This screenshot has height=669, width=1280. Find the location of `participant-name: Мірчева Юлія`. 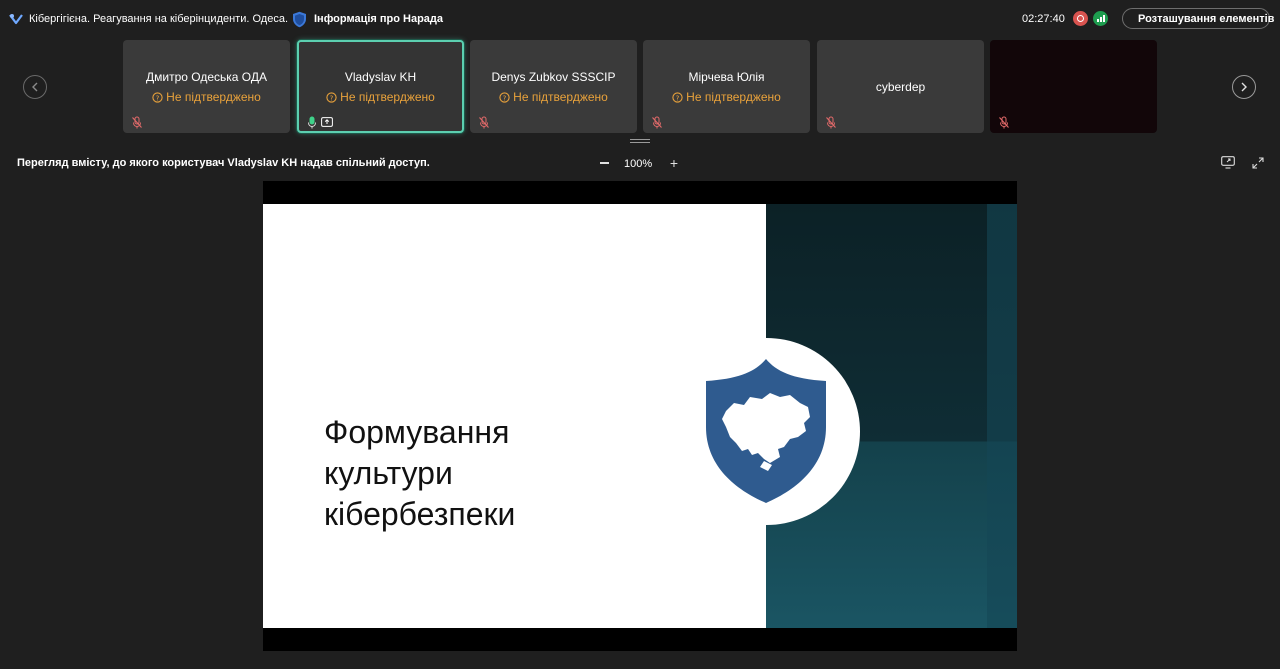

participant-name: Мірчева Юлія is located at coordinates (726, 77).